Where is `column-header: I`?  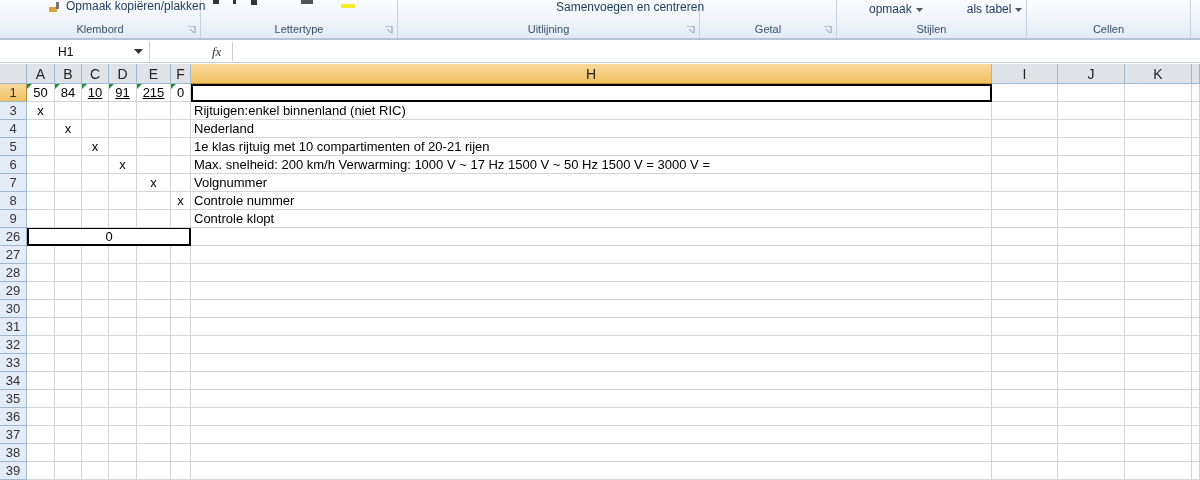
column-header: I is located at coordinates (1025, 74).